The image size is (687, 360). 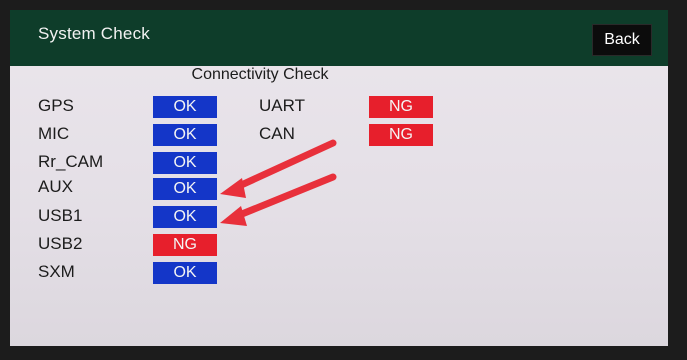 I want to click on annotation-arrow-aux-head, so click(x=233, y=188).